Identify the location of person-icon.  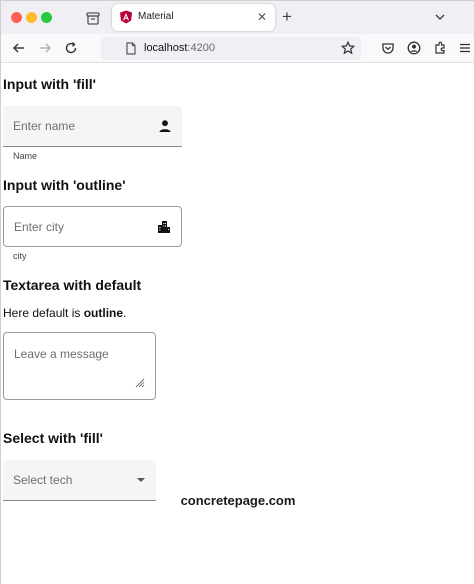
(165, 126).